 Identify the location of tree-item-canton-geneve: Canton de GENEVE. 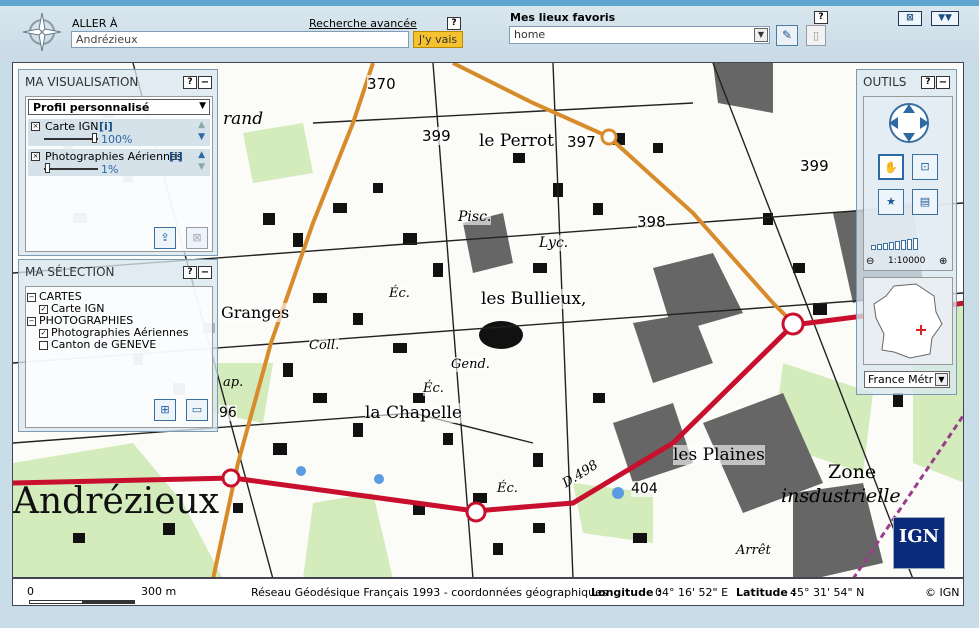
(108, 345).